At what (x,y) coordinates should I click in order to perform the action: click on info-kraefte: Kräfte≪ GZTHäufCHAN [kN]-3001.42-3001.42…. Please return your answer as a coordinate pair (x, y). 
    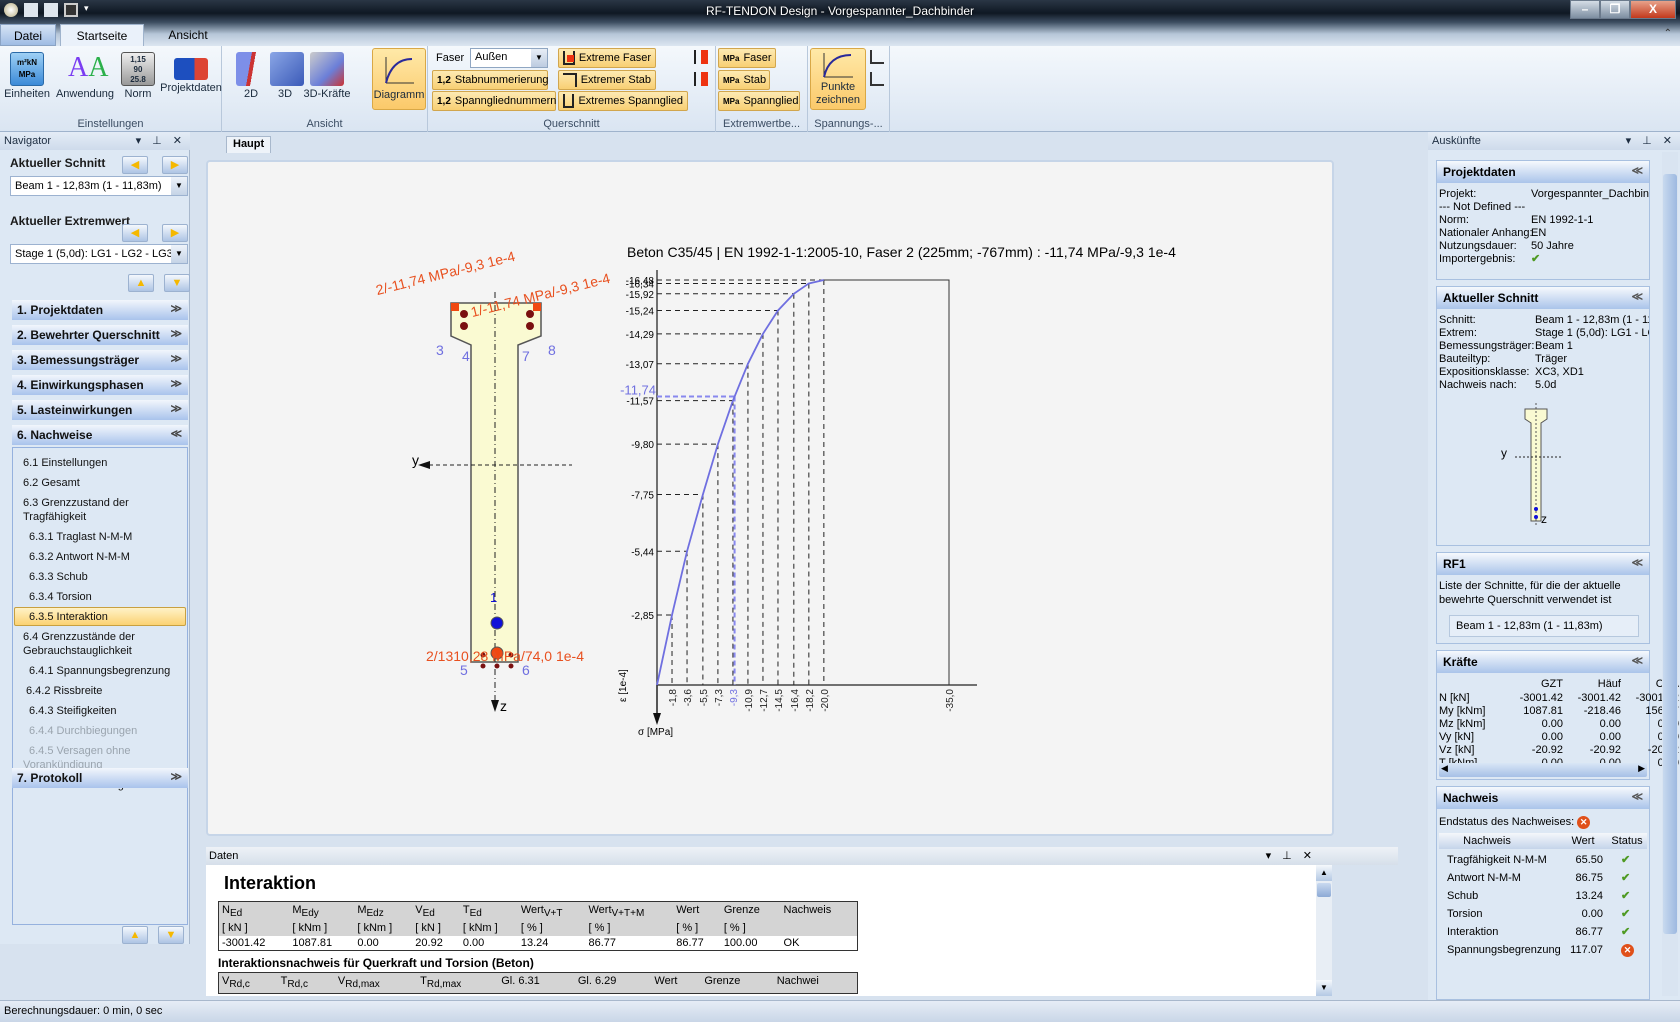
    Looking at the image, I should click on (1557, 715).